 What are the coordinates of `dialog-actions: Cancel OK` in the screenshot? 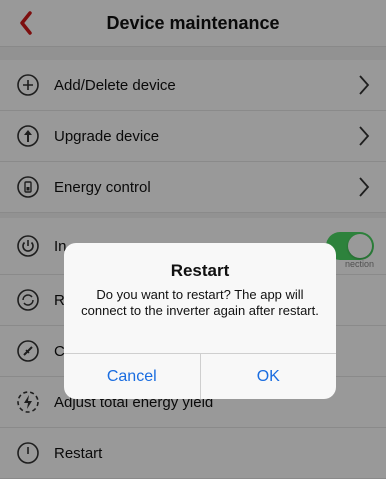 It's located at (200, 376).